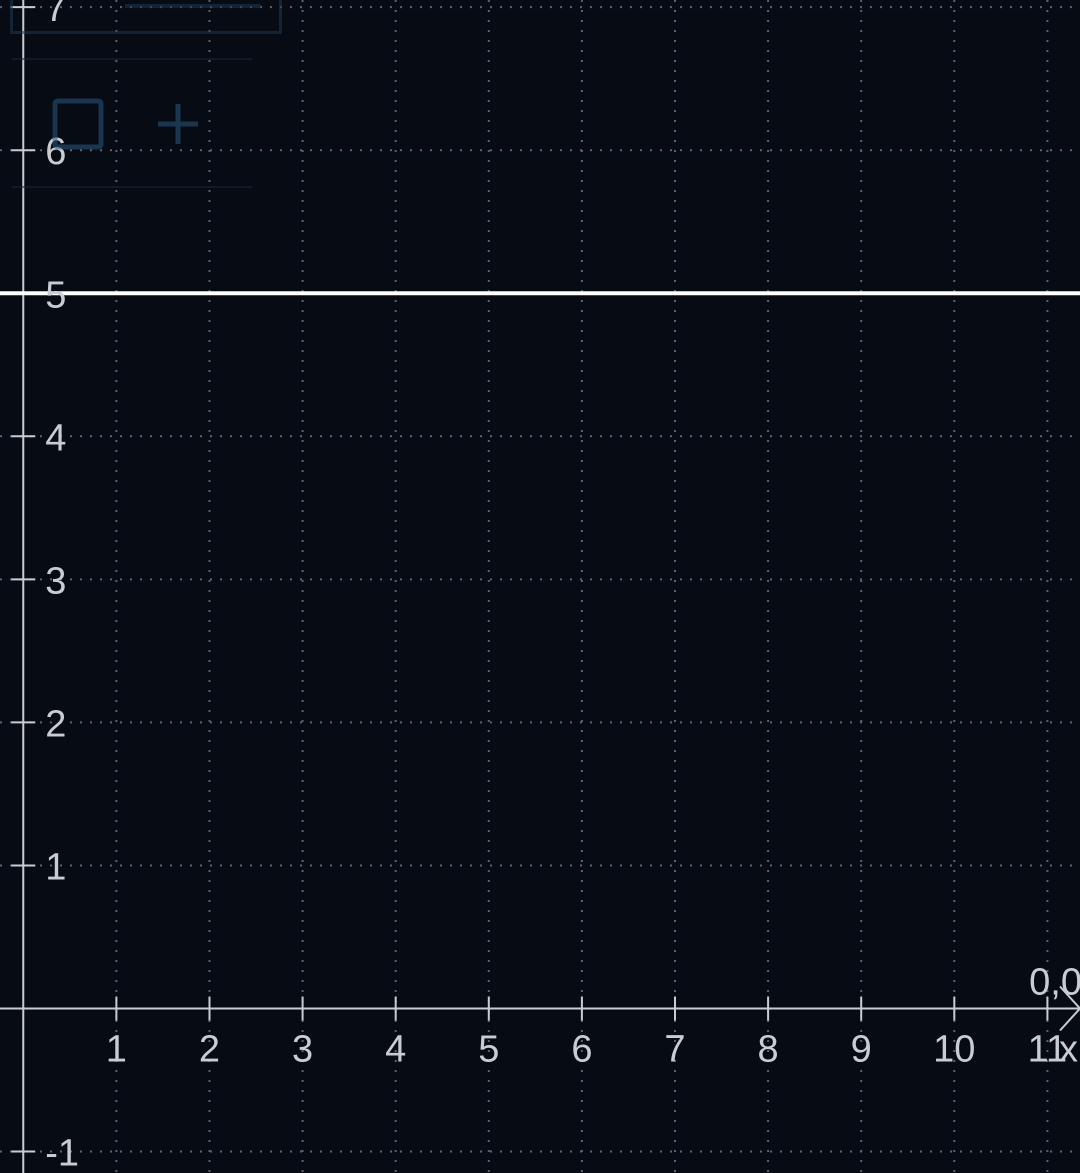  What do you see at coordinates (55, 295) in the screenshot?
I see `y-tick-label: 5` at bounding box center [55, 295].